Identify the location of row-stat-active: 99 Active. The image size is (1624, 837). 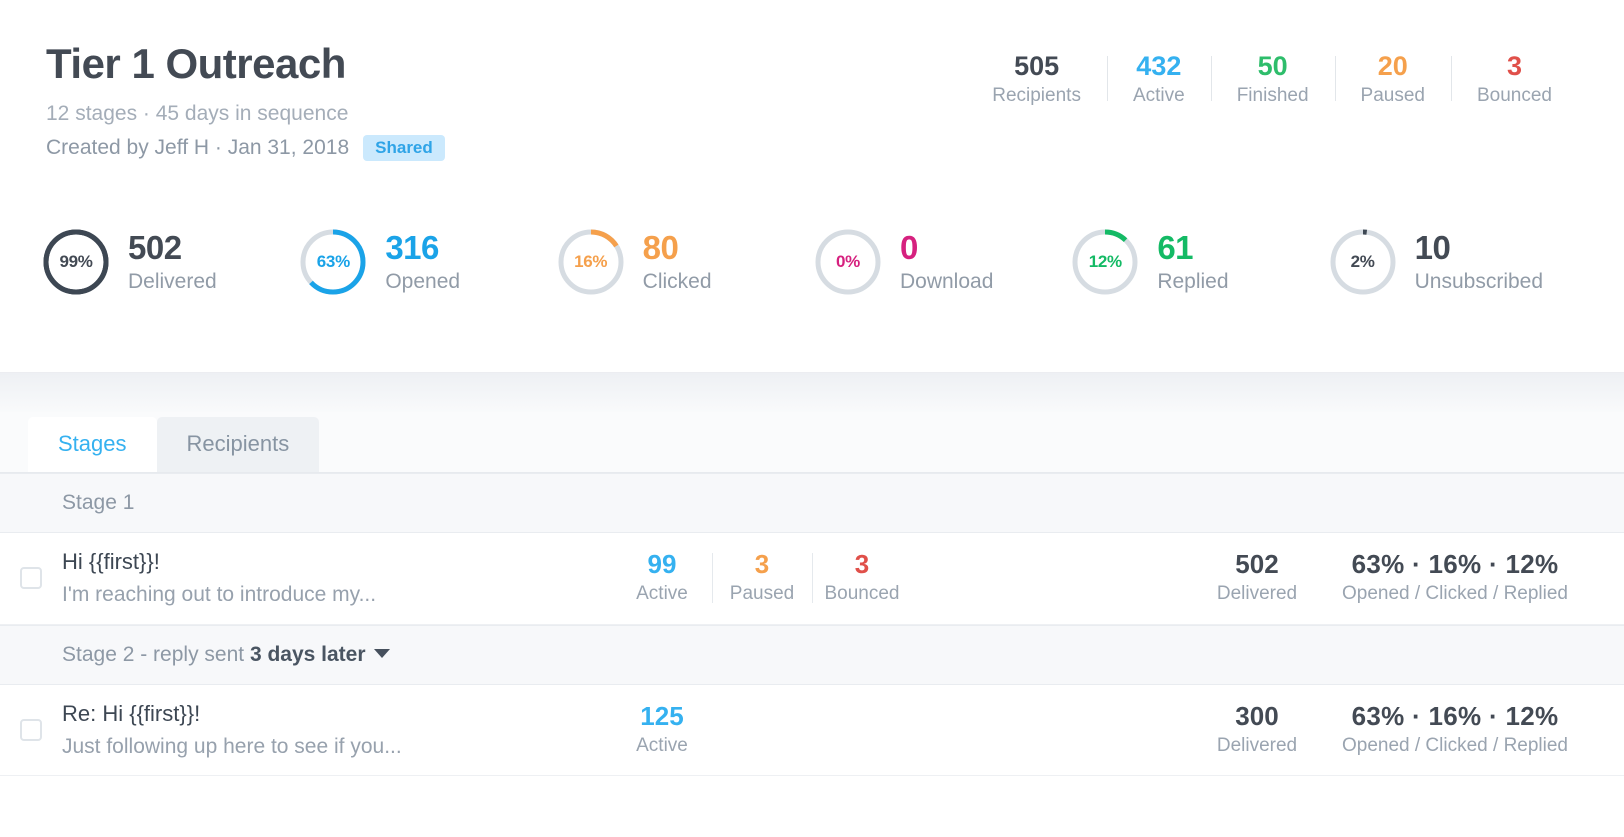
(662, 577).